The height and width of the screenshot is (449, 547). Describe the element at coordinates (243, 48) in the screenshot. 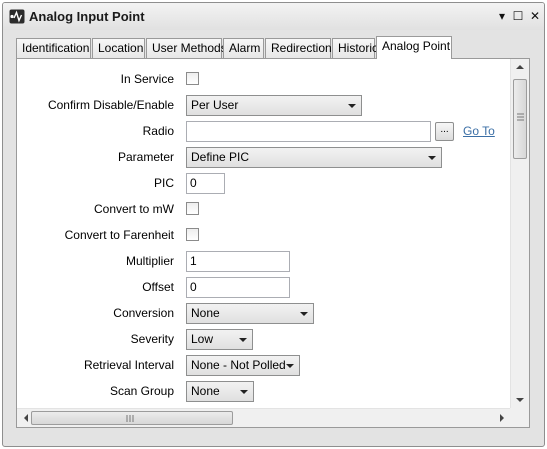

I see `tab-alarm: Alarm` at that location.